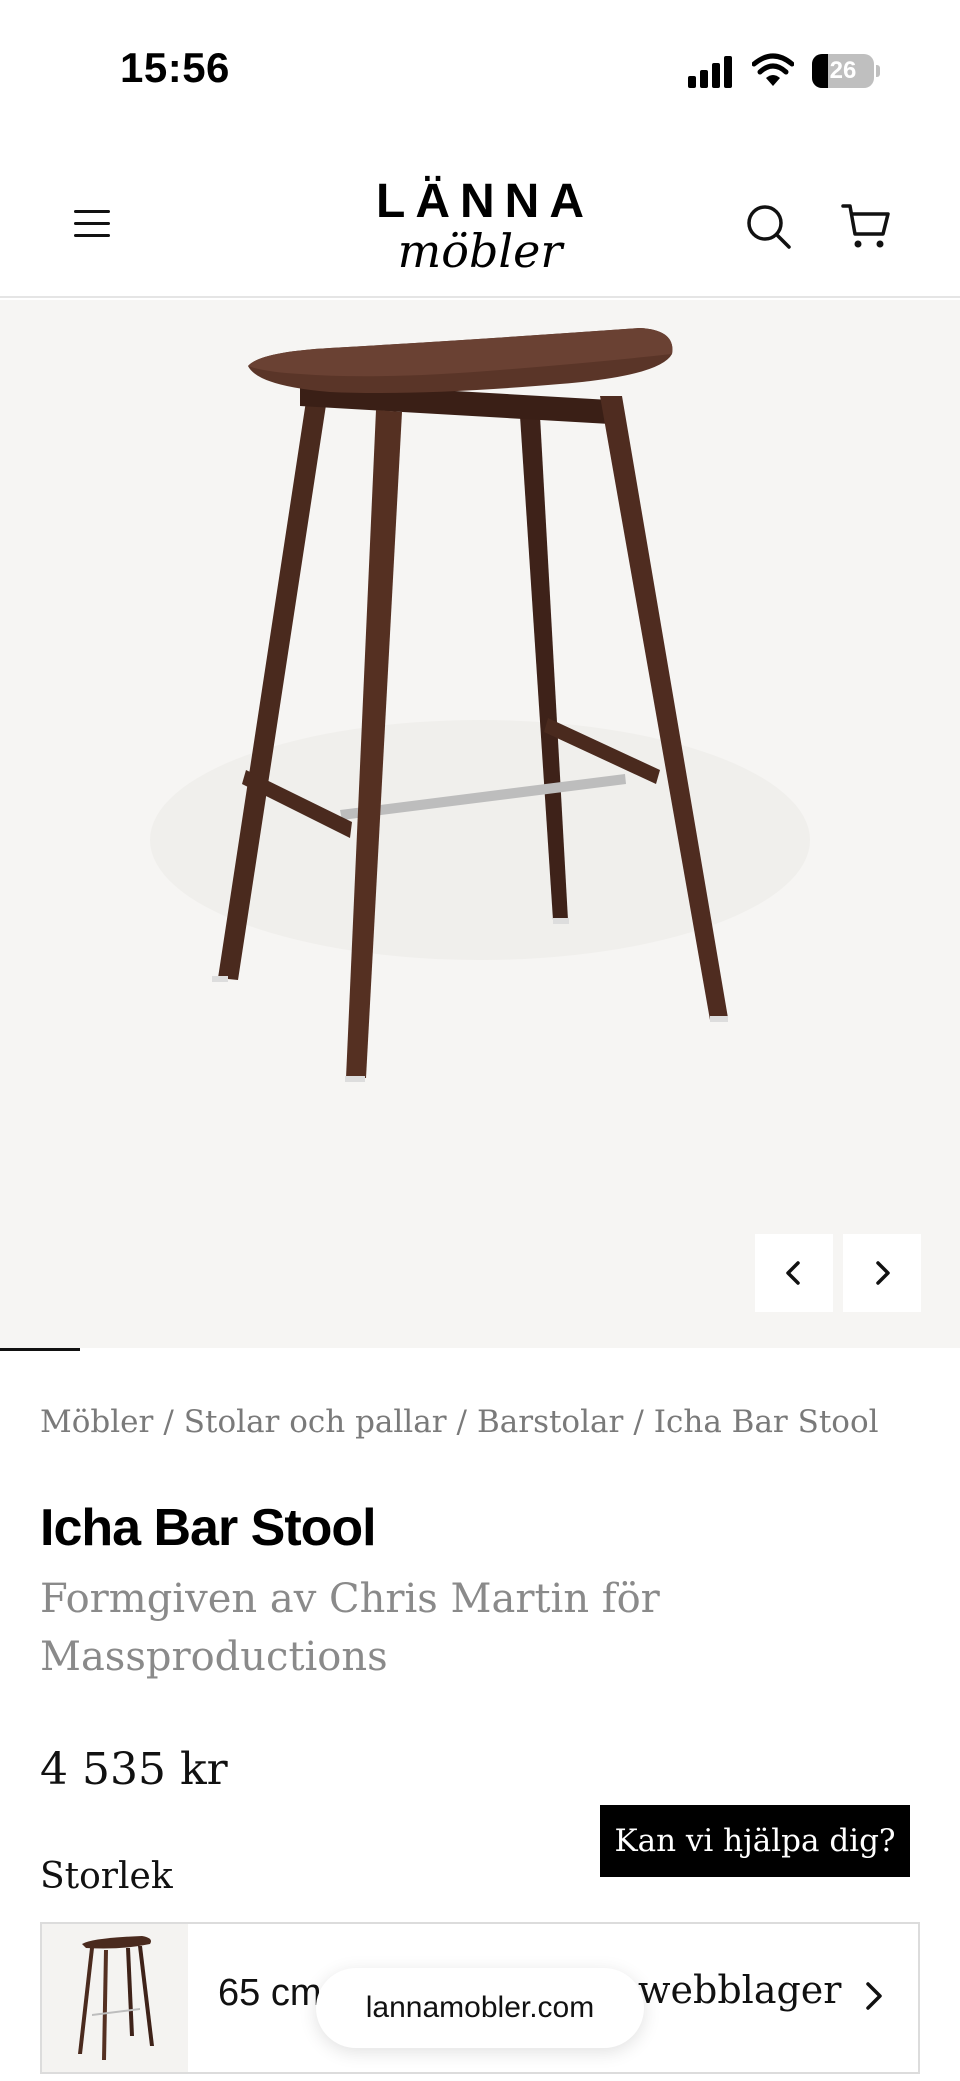 The width and height of the screenshot is (960, 2081). Describe the element at coordinates (270, 1993) in the screenshot. I see `size-value: 65 cm` at that location.